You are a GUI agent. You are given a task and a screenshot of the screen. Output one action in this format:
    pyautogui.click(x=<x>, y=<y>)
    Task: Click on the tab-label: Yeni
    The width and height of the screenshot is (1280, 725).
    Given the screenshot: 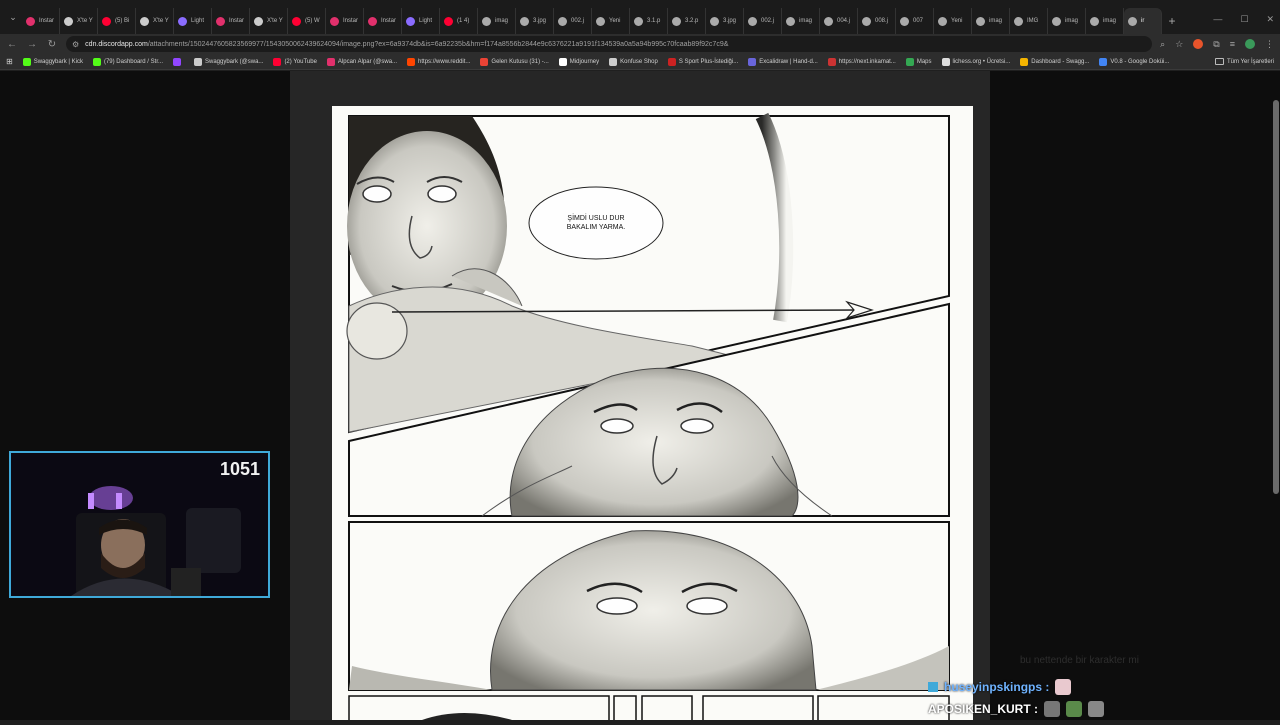 What is the action you would take?
    pyautogui.click(x=615, y=21)
    